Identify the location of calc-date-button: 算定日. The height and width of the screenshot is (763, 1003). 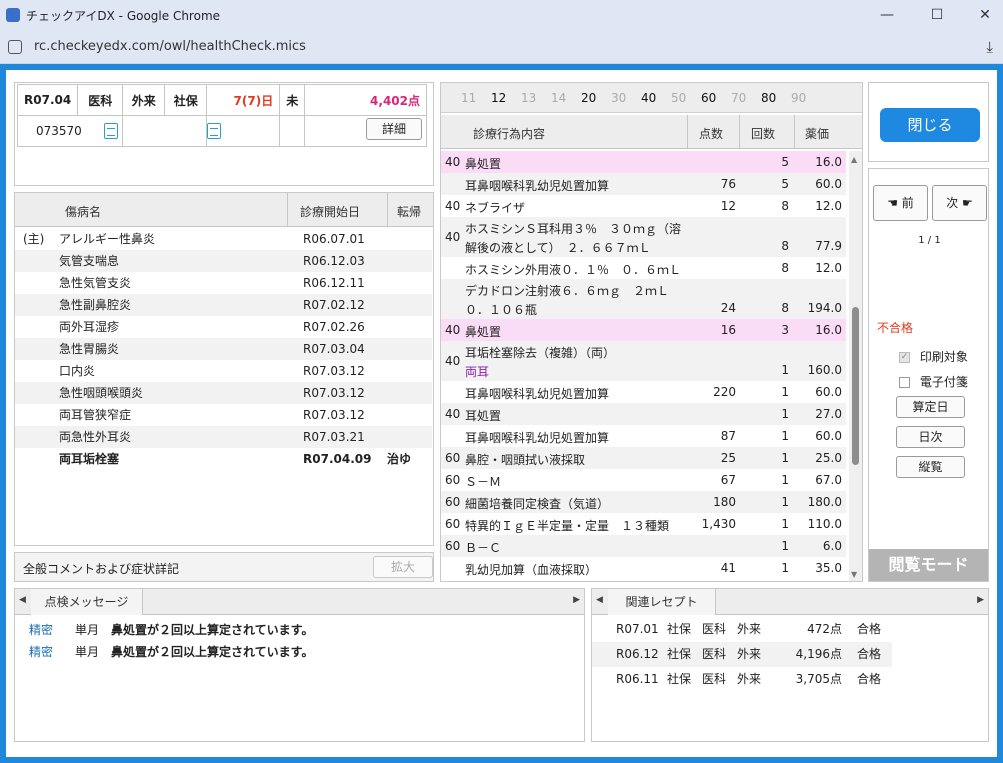
(930, 407).